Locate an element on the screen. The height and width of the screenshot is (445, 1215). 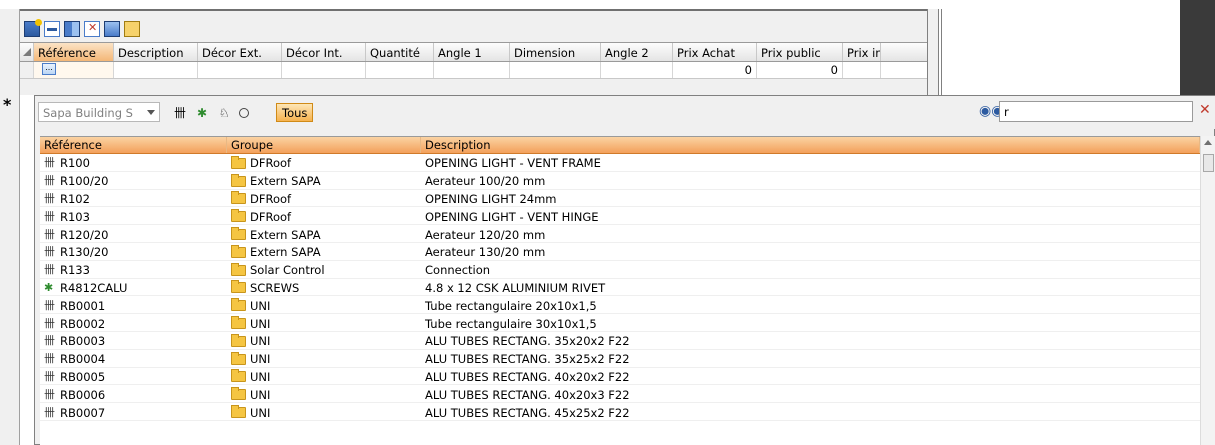
list-item: 卌 R133 Solar Control Connection is located at coordinates (620, 270).